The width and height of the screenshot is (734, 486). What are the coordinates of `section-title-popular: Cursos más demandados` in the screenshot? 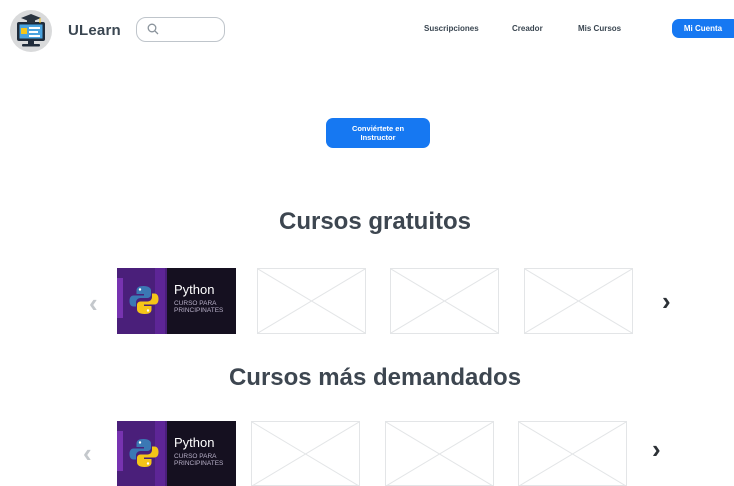 It's located at (375, 377).